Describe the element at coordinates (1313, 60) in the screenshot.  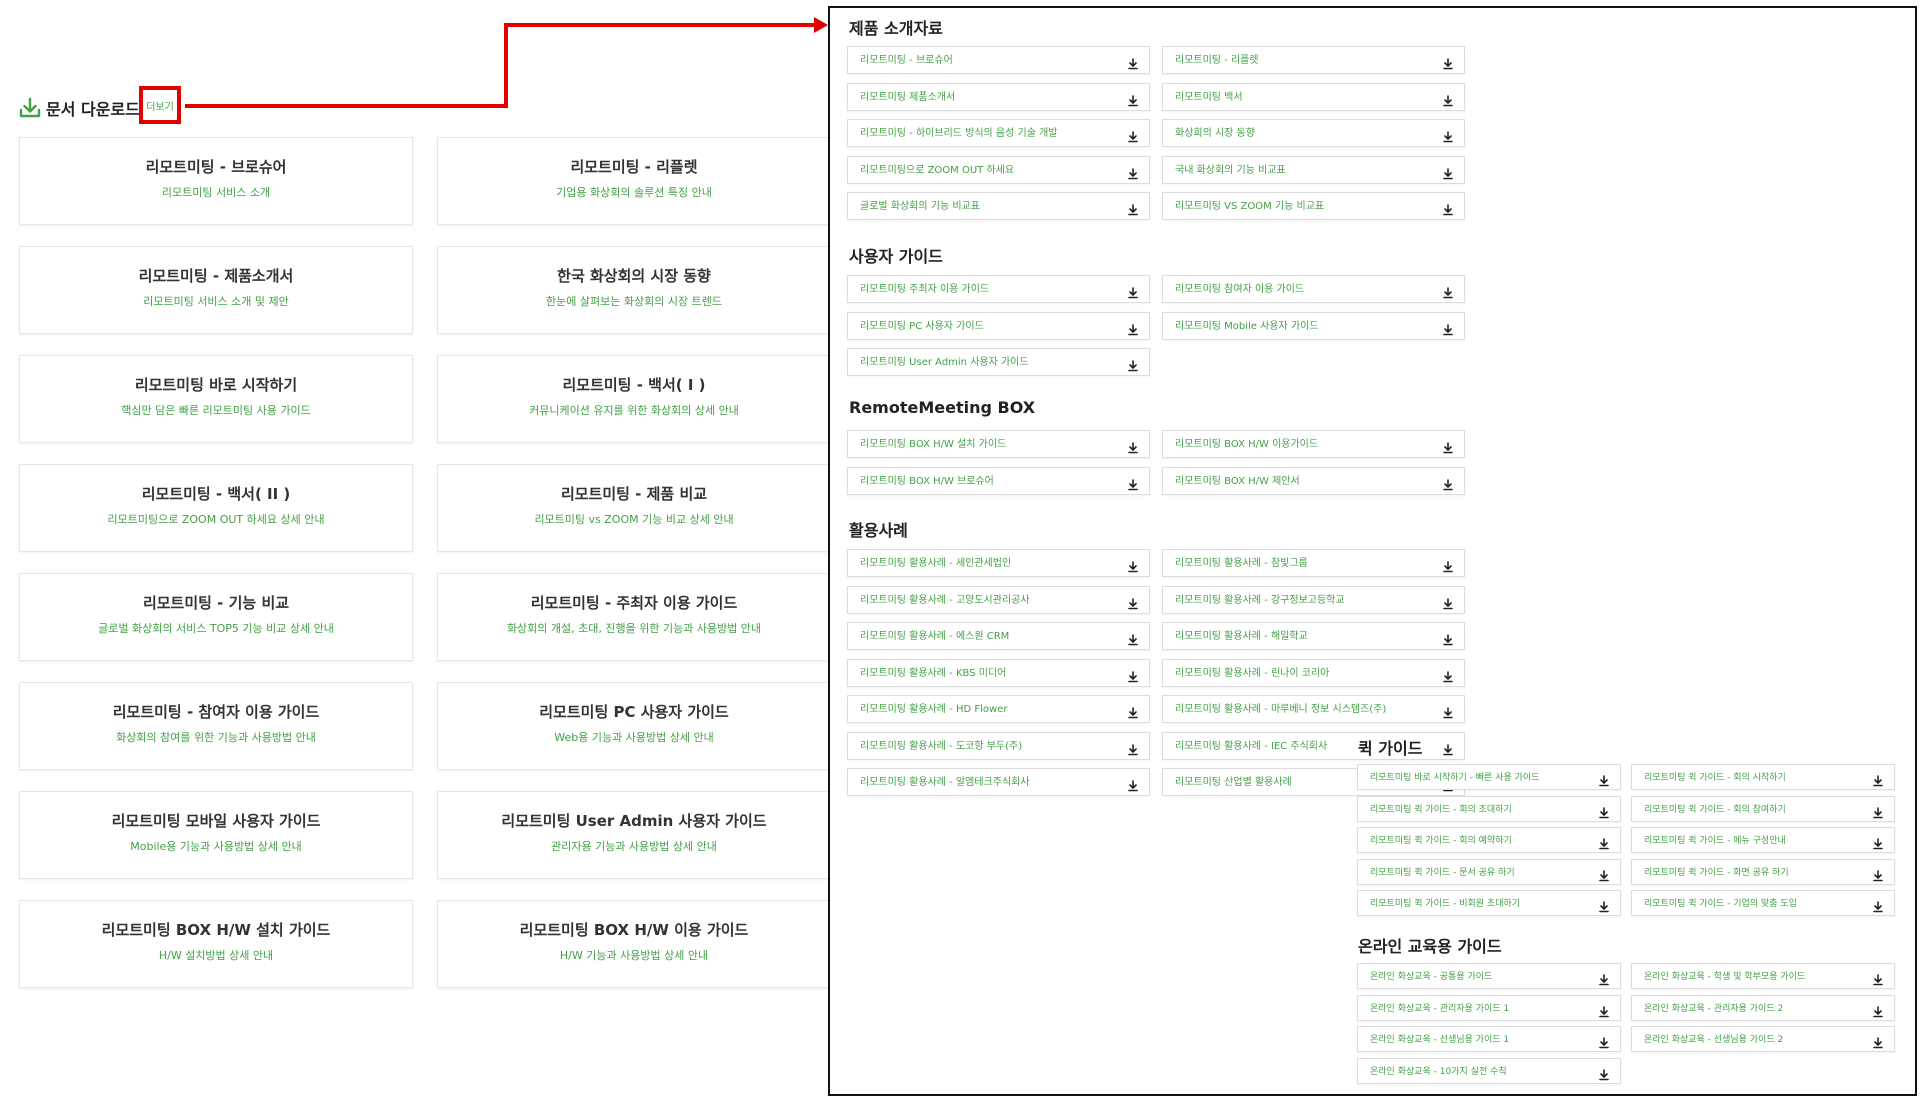
I see `download-item: 리모트미팅 - 리플렛` at that location.